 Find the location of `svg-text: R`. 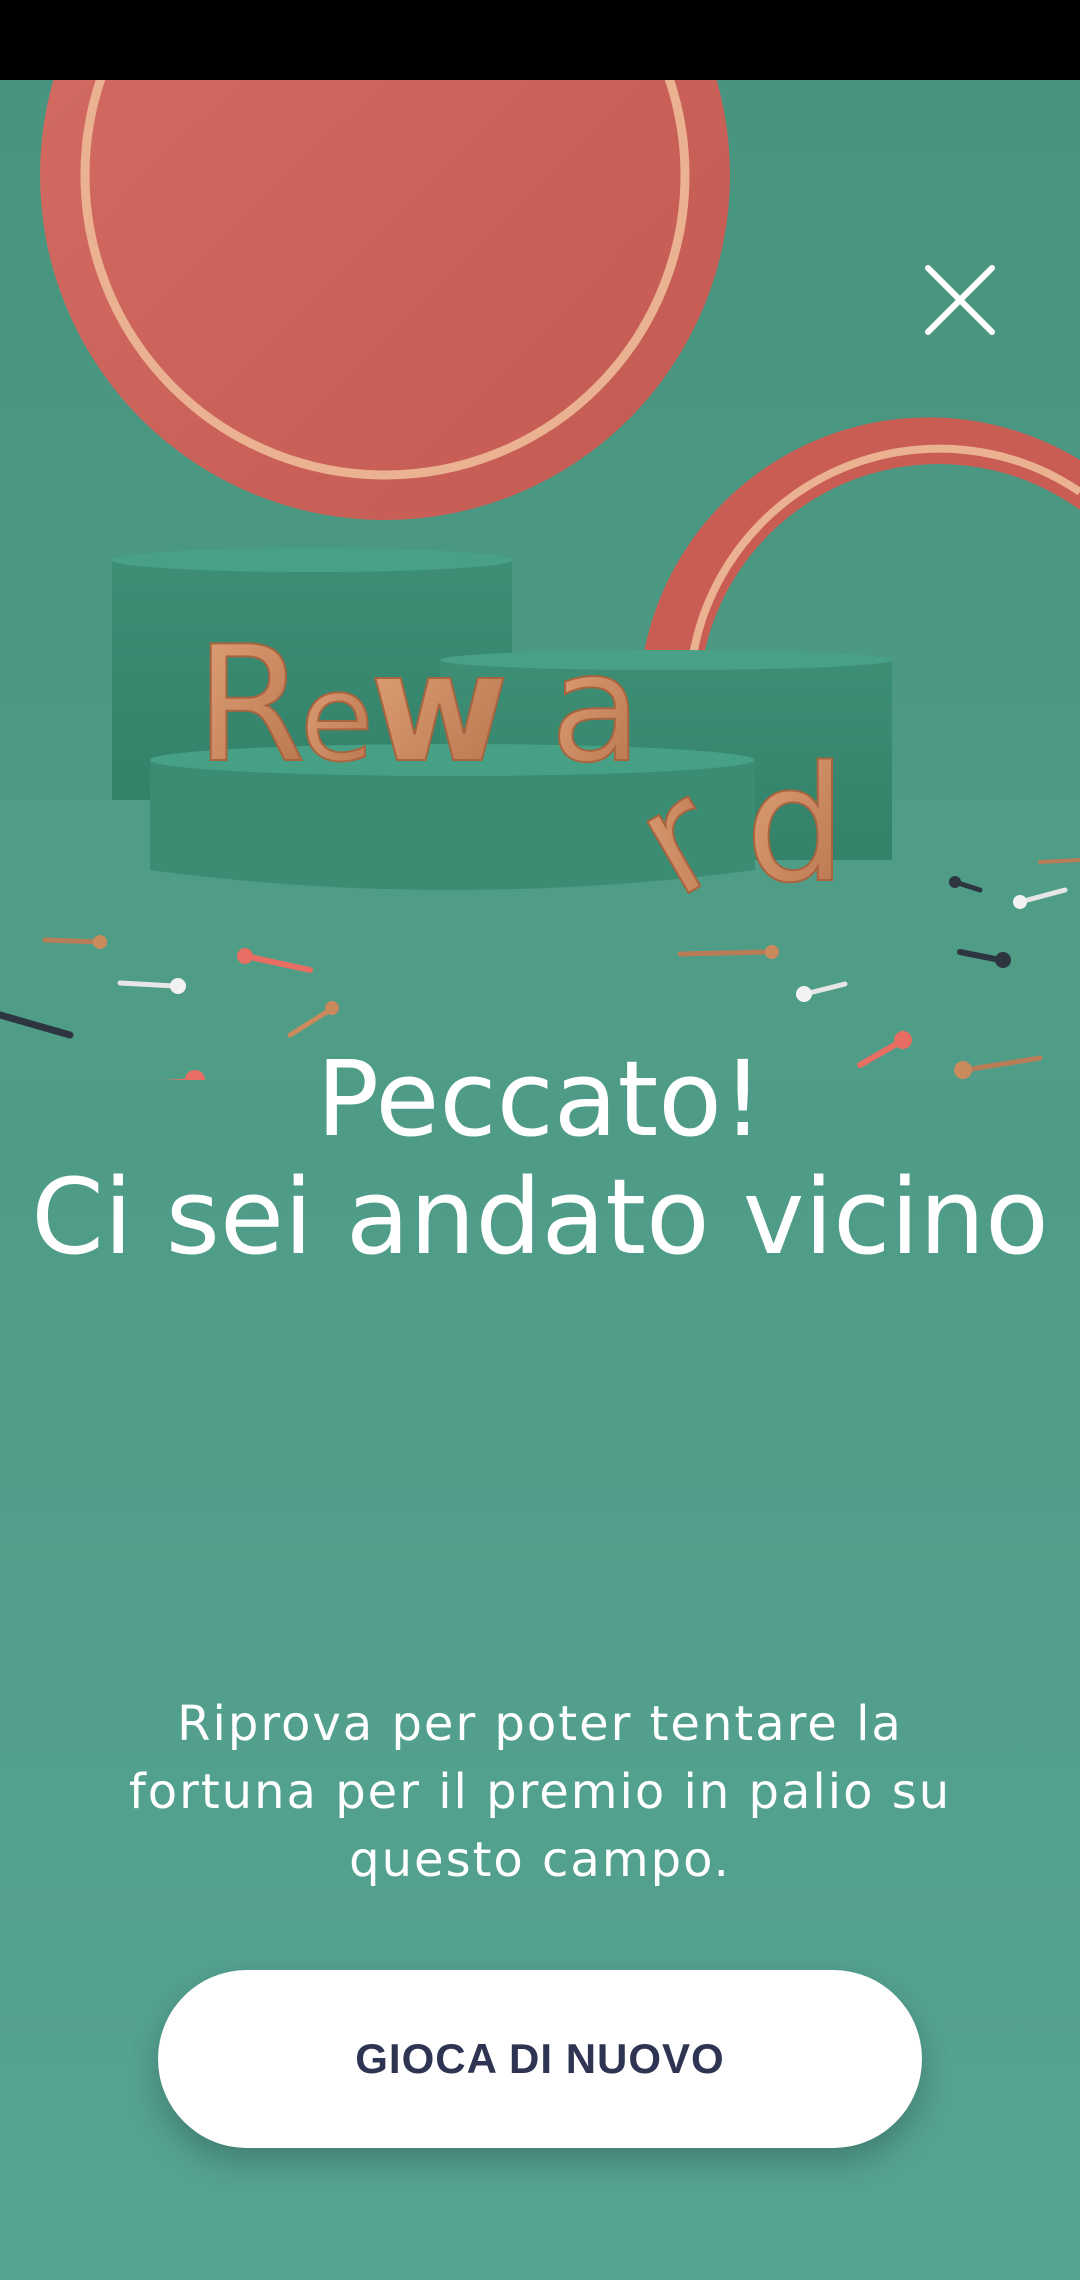

svg-text: R is located at coordinates (250, 704).